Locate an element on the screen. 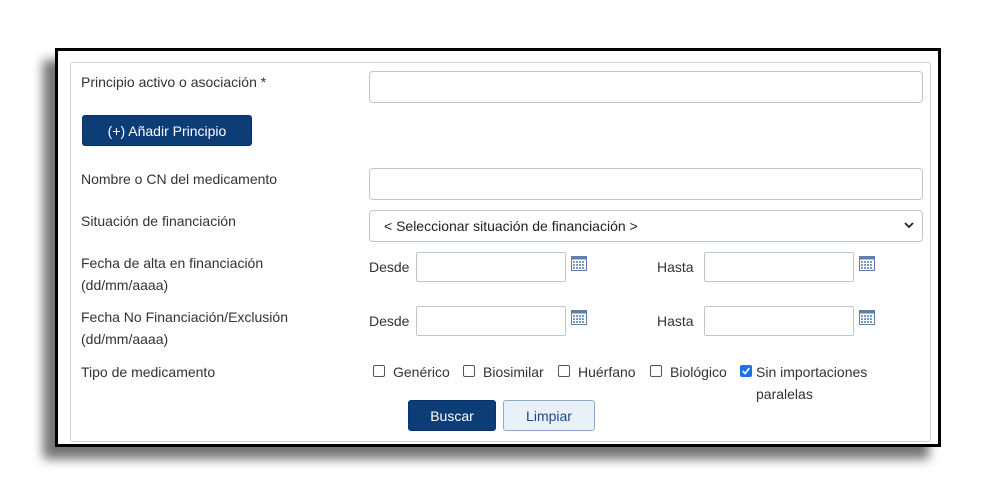 This screenshot has width=1000, height=500. fecha-alta-hasta-label: Hasta is located at coordinates (675, 267).